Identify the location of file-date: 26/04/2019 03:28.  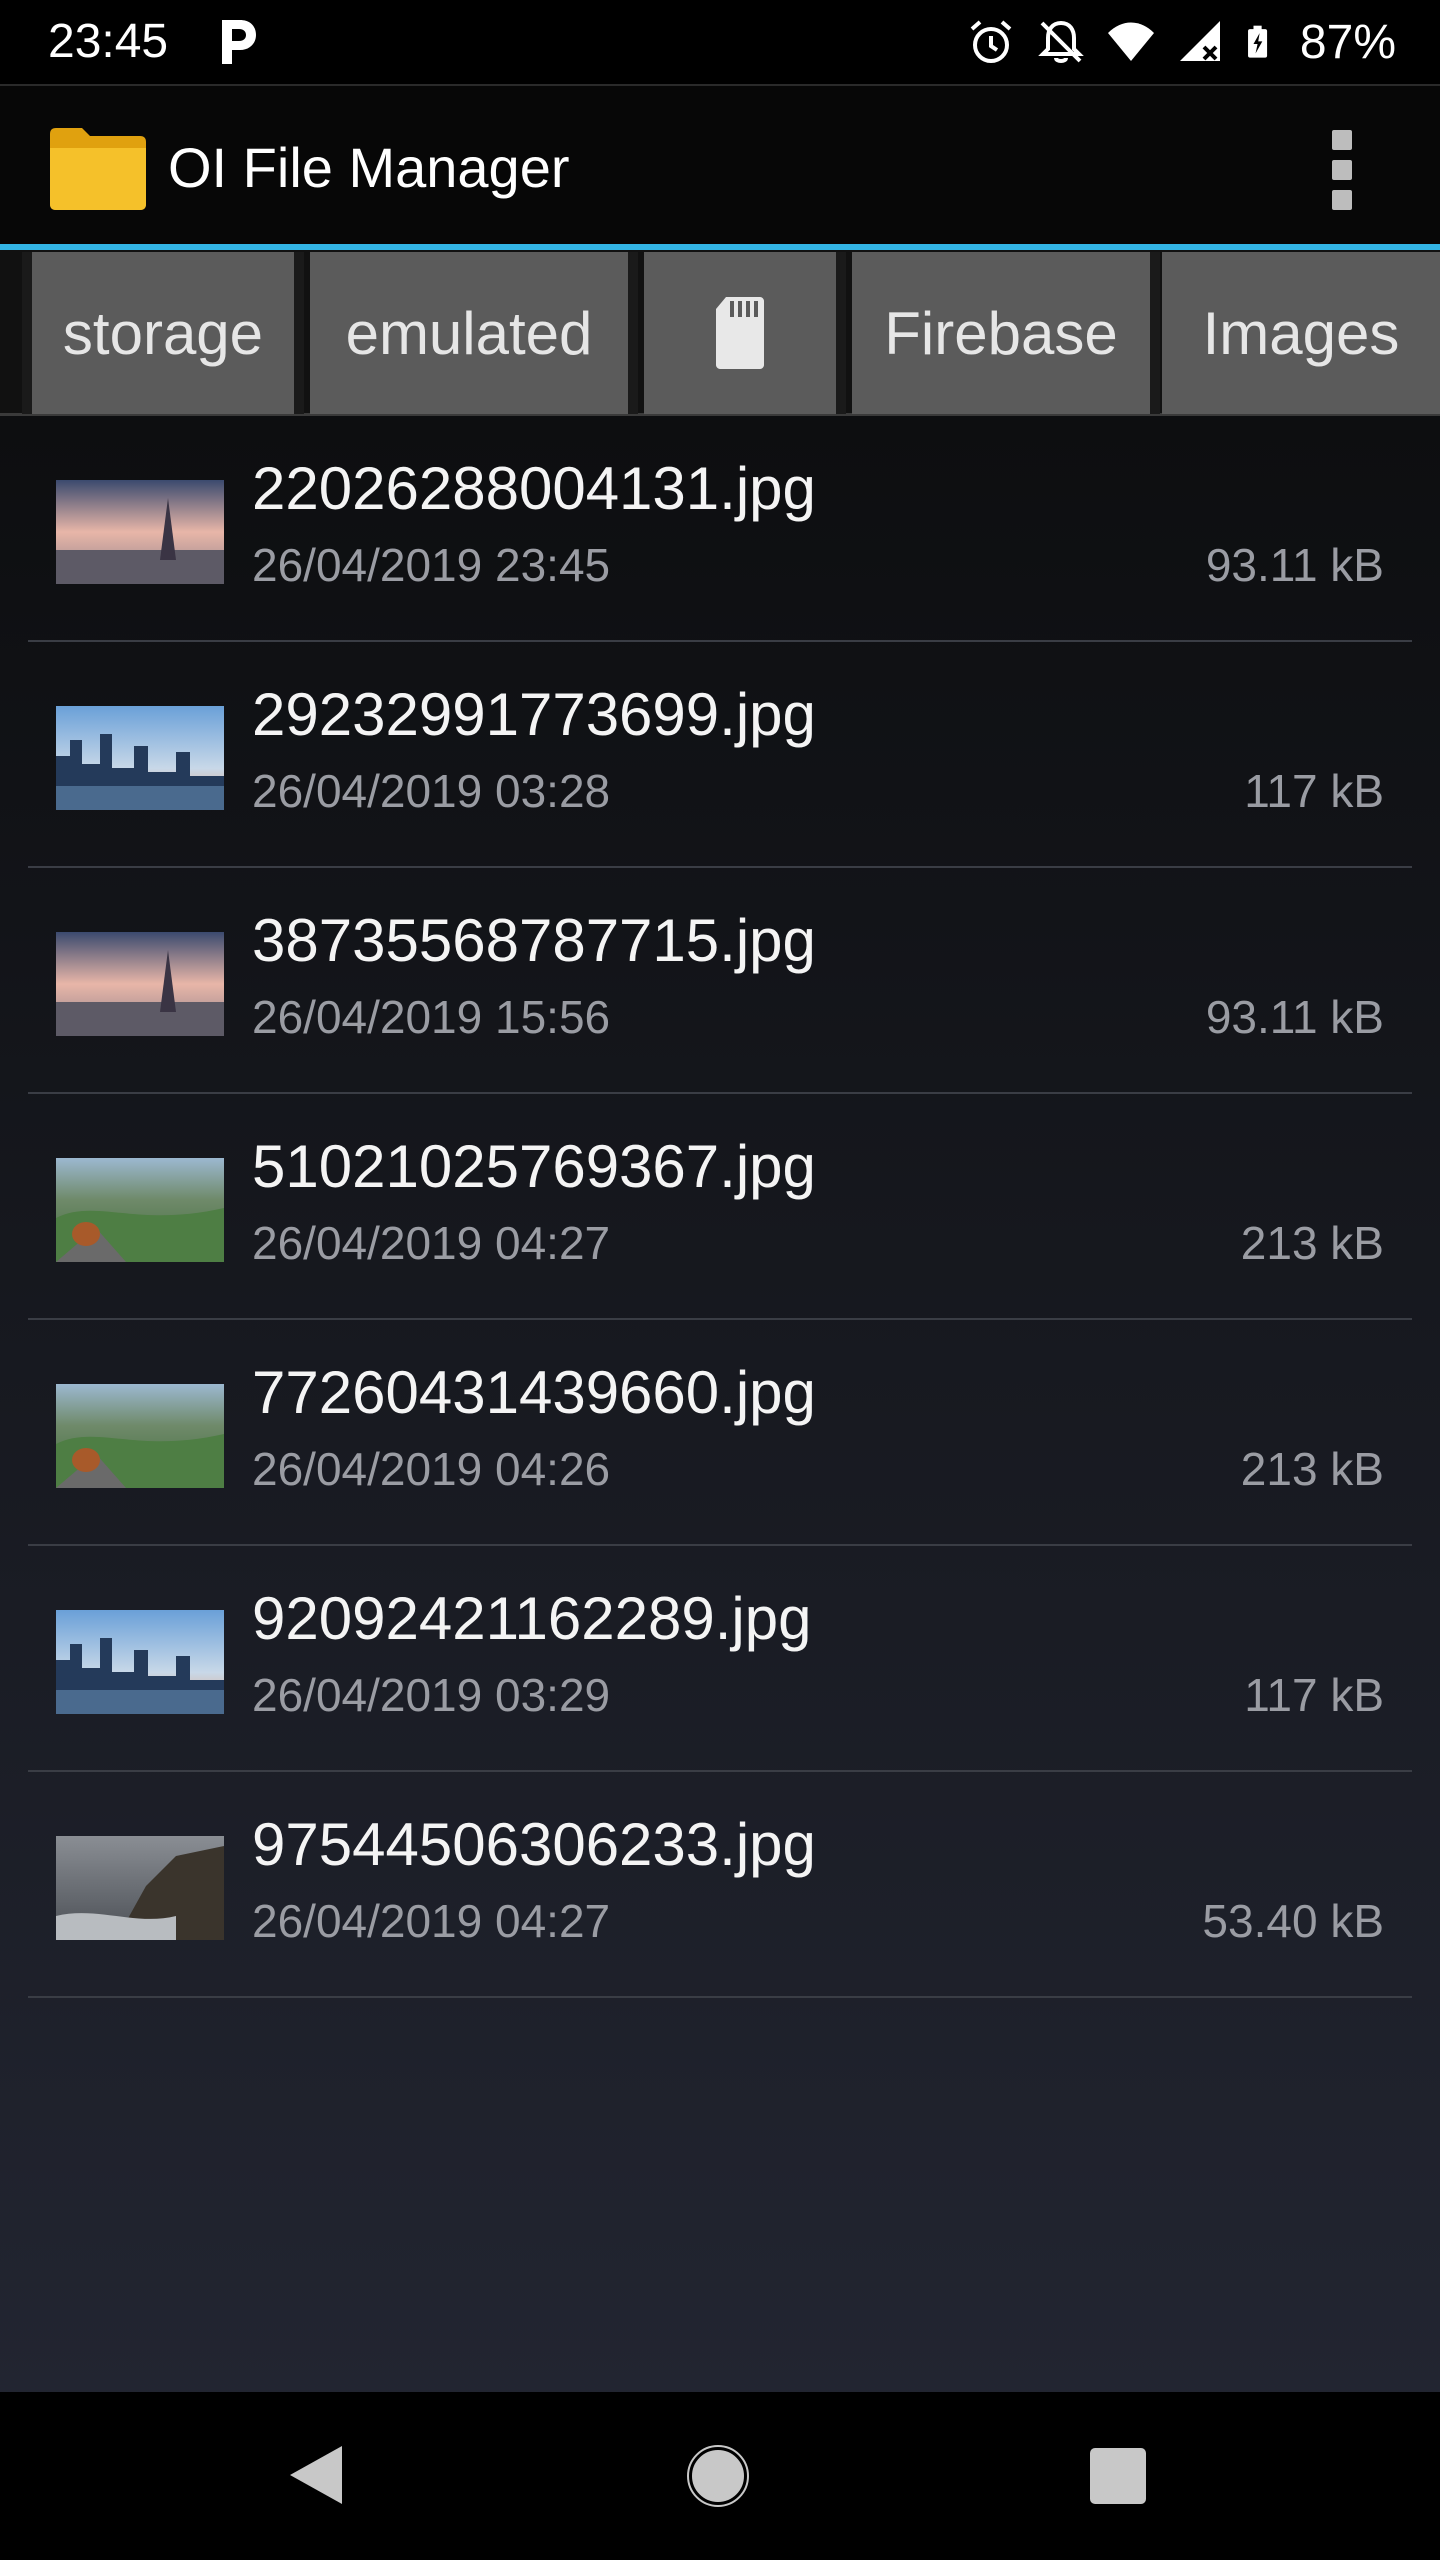
(431, 791).